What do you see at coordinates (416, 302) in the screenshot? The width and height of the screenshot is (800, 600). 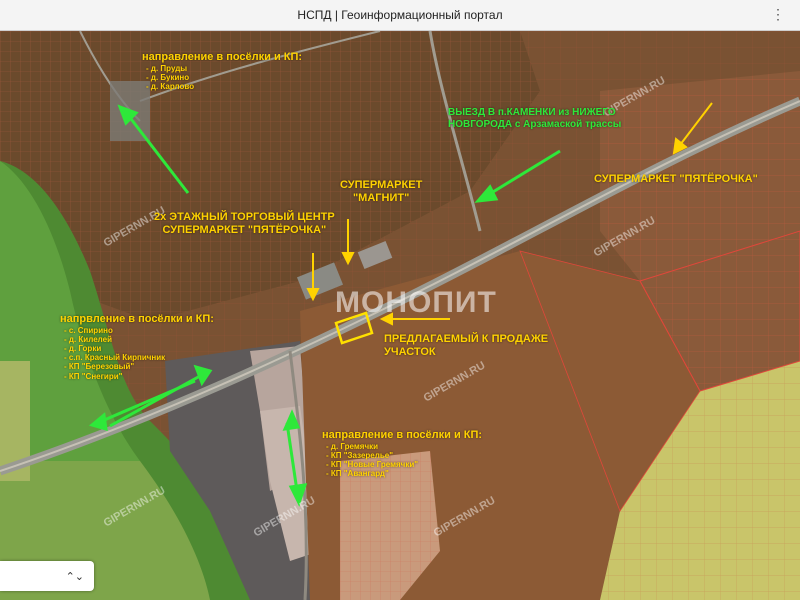 I see `center-watermark: МОНОПИТ` at bounding box center [416, 302].